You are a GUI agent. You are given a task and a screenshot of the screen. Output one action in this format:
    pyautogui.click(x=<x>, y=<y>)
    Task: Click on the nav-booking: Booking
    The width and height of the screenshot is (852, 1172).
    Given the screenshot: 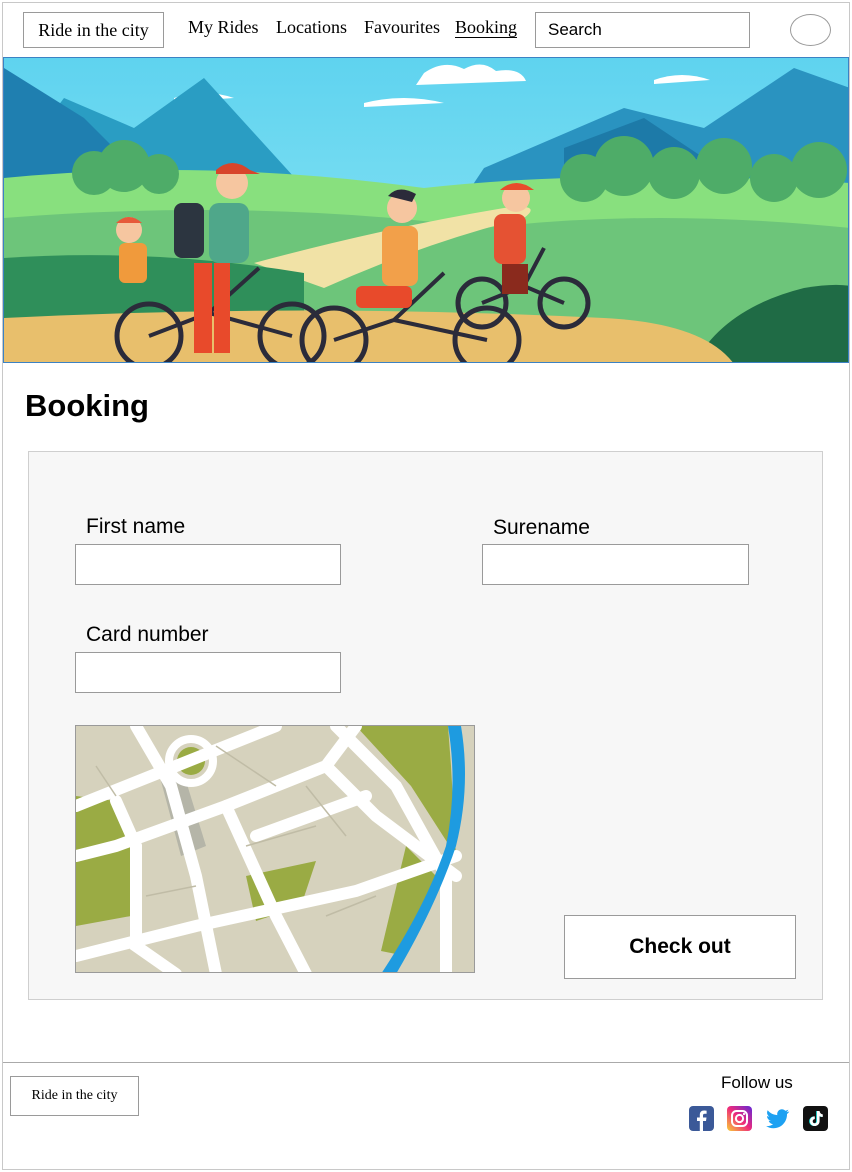 What is the action you would take?
    pyautogui.click(x=486, y=27)
    